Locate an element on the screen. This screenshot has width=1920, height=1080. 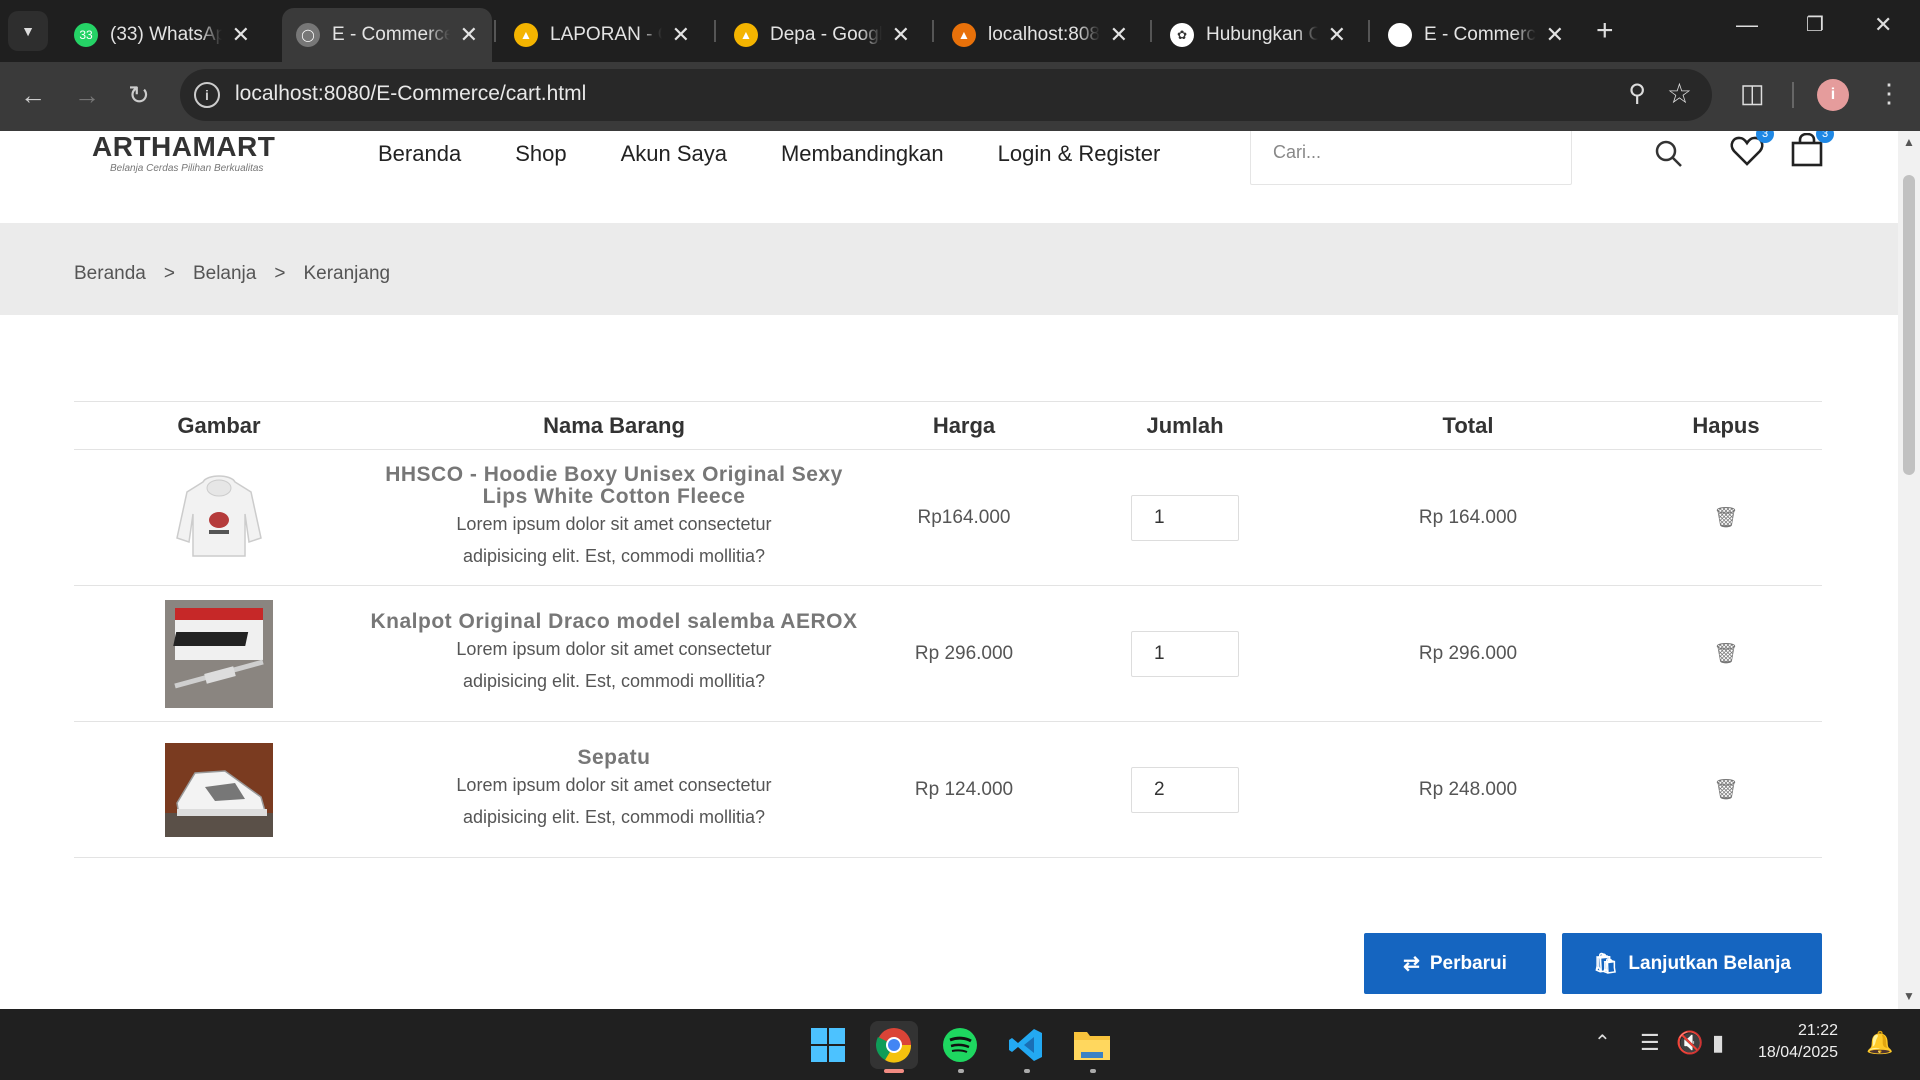
system-clock: 21:22 18/04/2025 is located at coordinates (1798, 1042).